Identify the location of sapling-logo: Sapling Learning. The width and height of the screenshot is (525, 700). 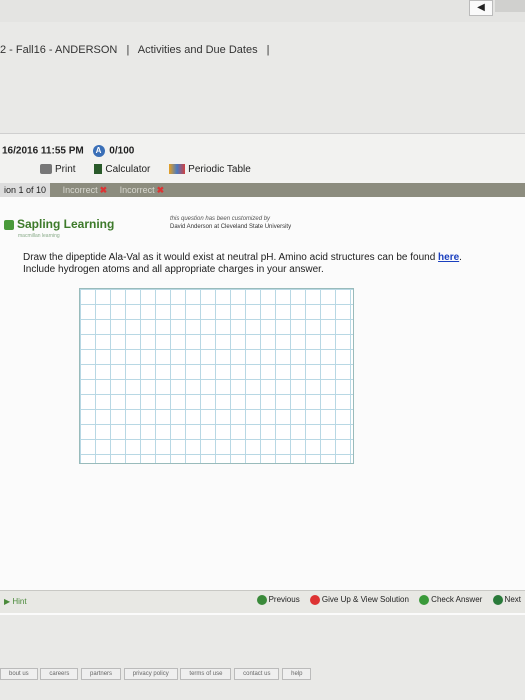
(59, 224).